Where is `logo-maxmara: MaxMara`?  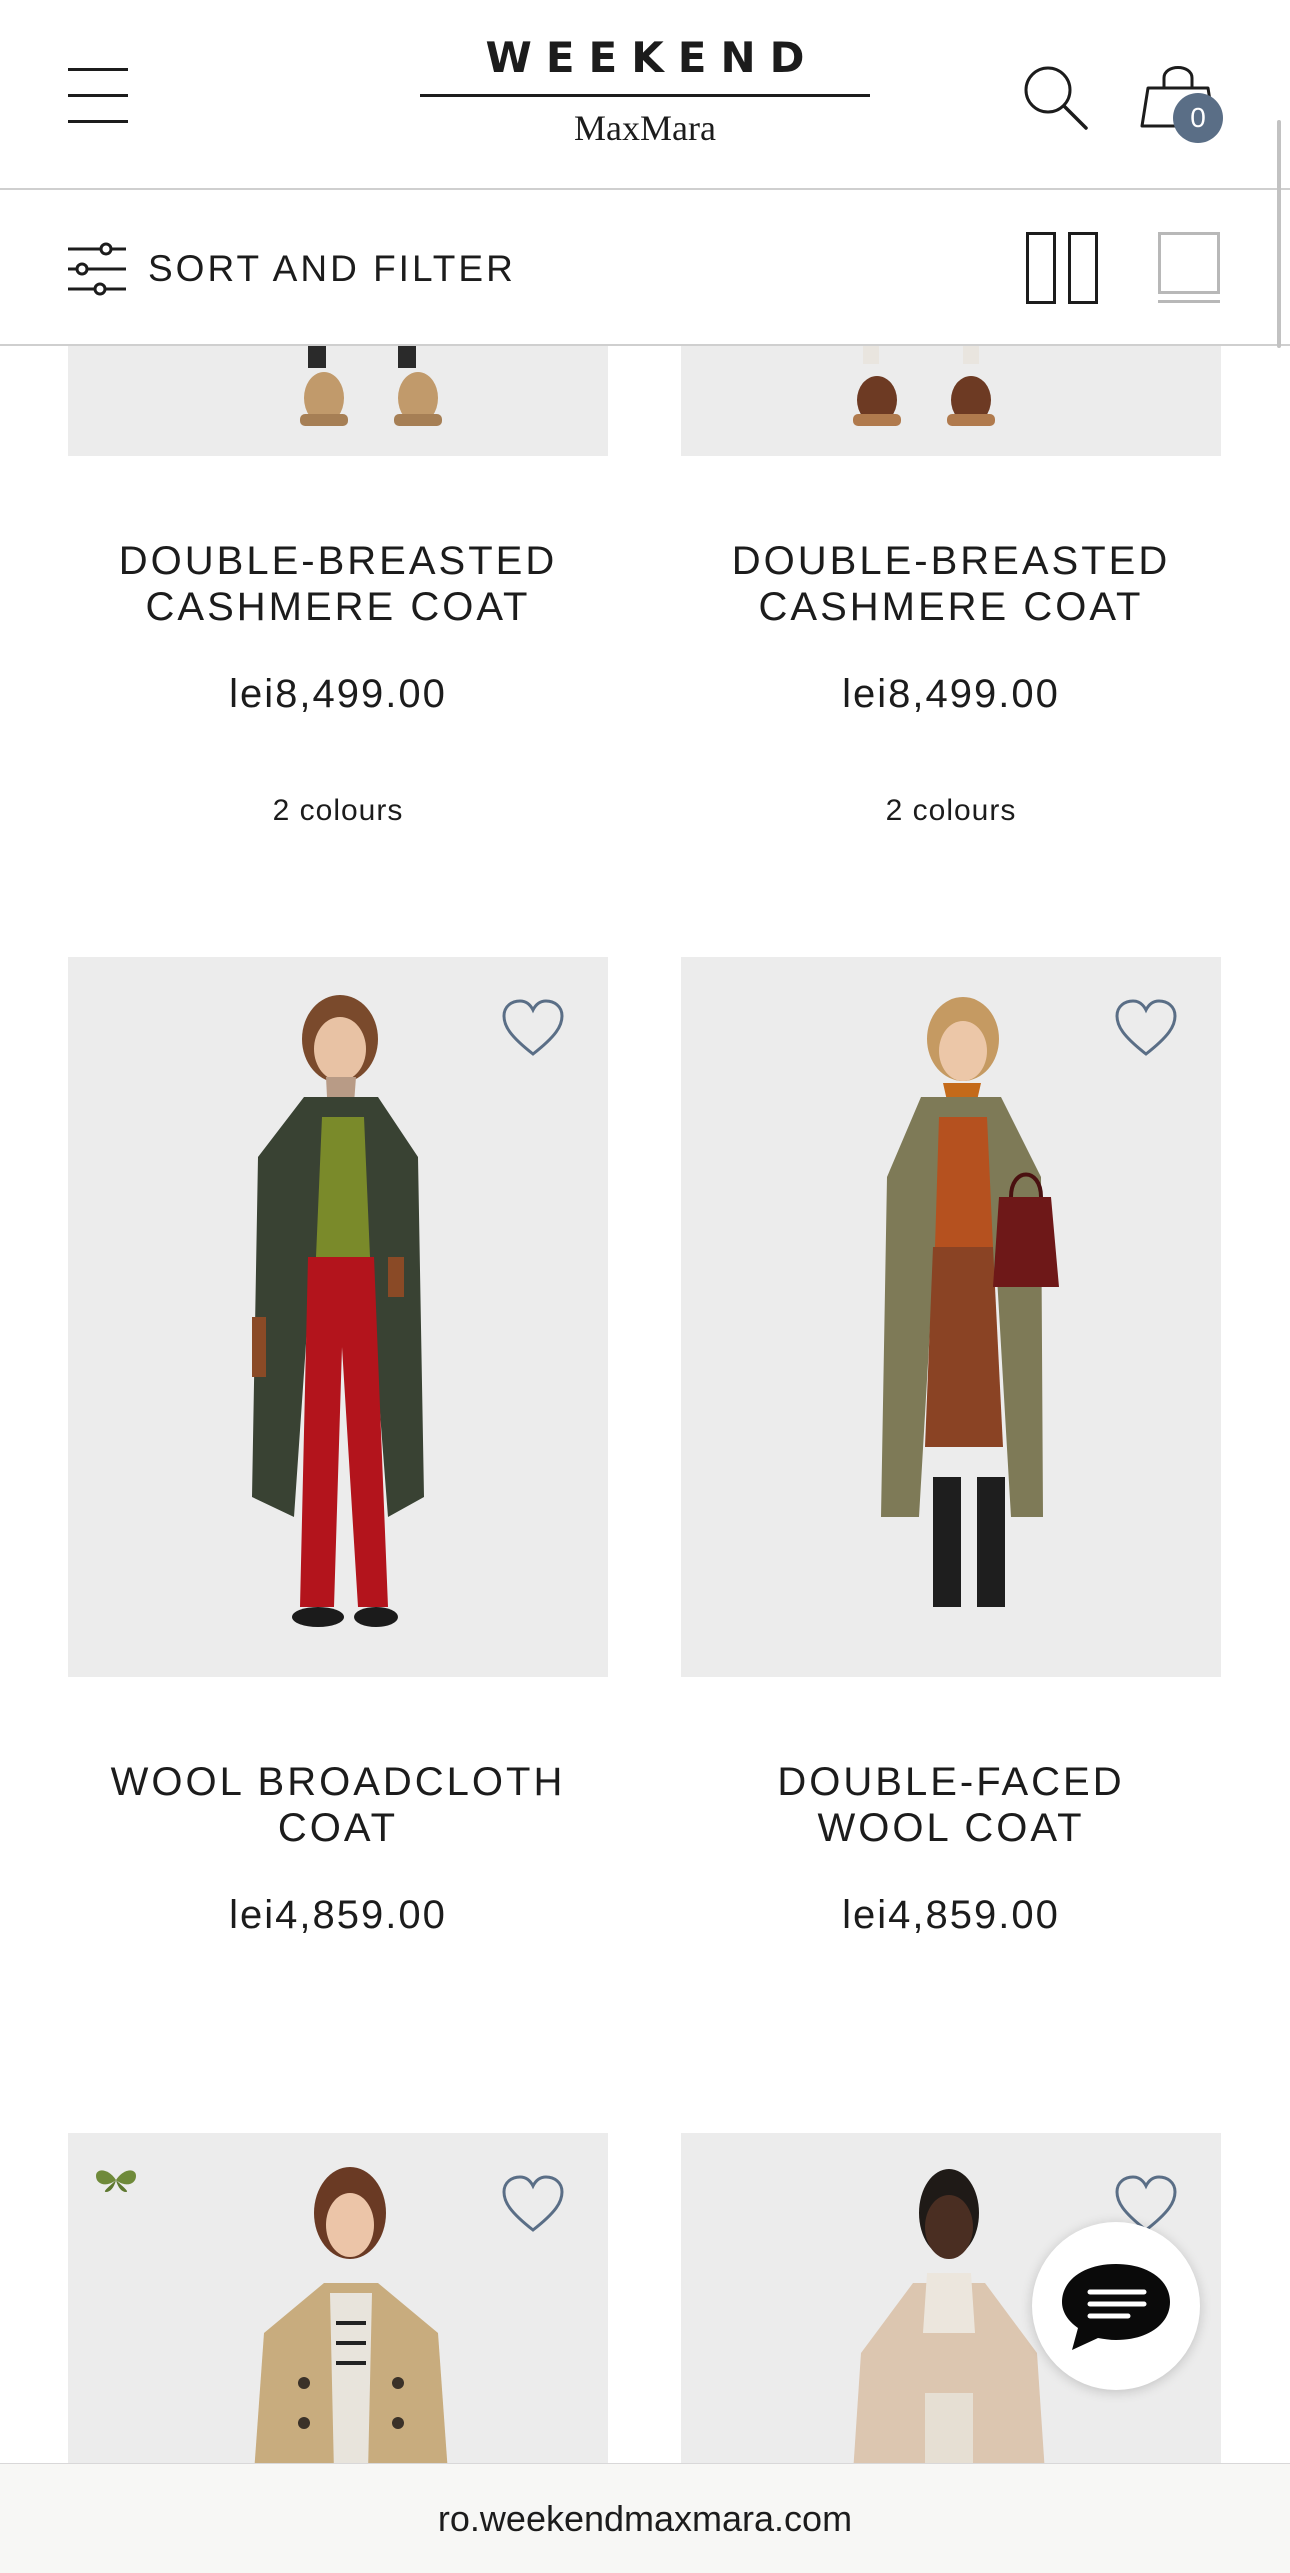
logo-maxmara: MaxMara is located at coordinates (645, 128).